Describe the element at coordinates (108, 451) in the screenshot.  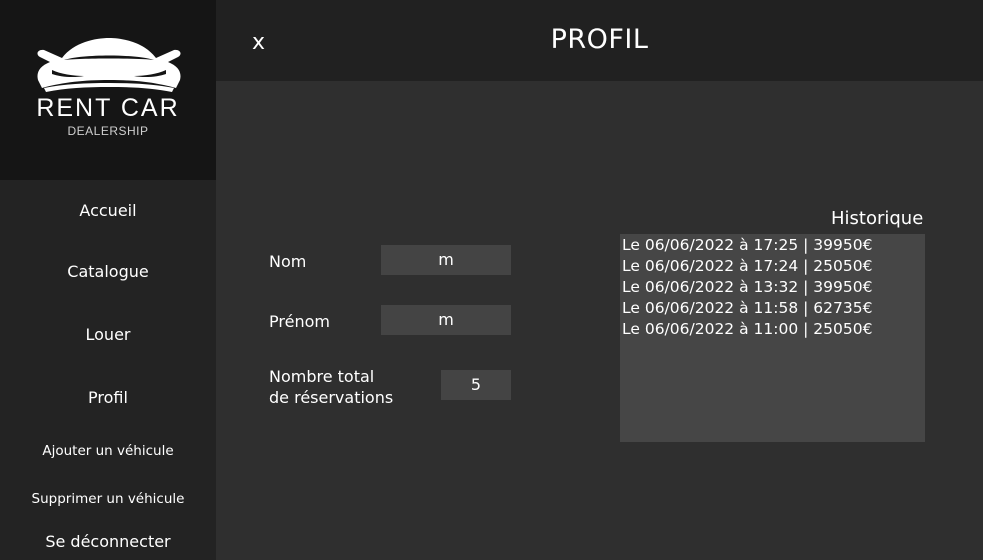
I see `sidebar-item-ajouter-vehicule: Ajouter un véhicule` at that location.